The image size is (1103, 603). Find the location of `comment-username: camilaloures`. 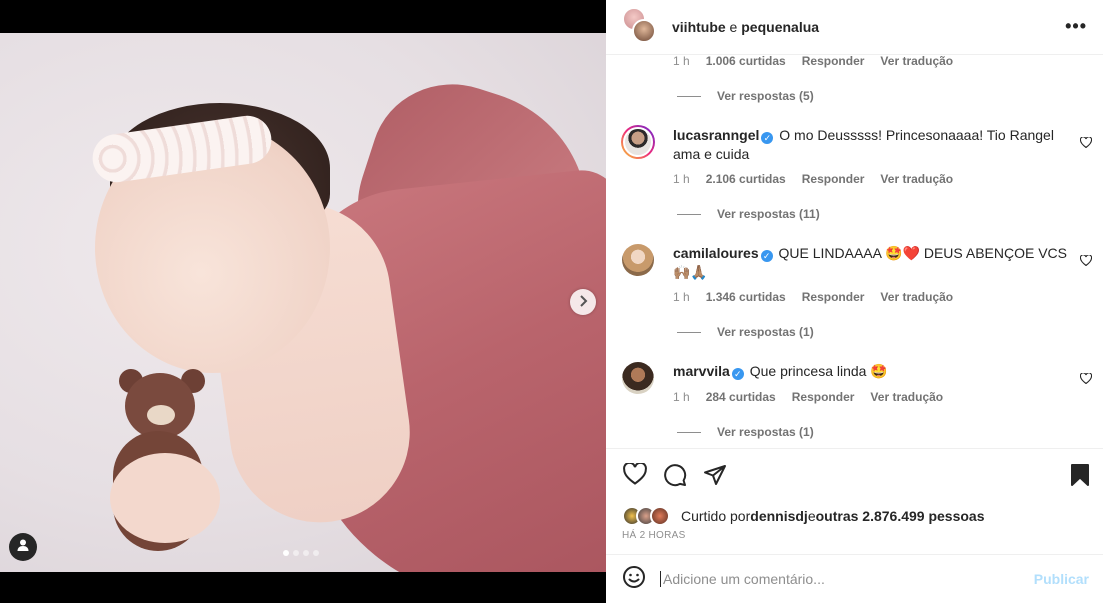

comment-username: camilaloures is located at coordinates (716, 253).